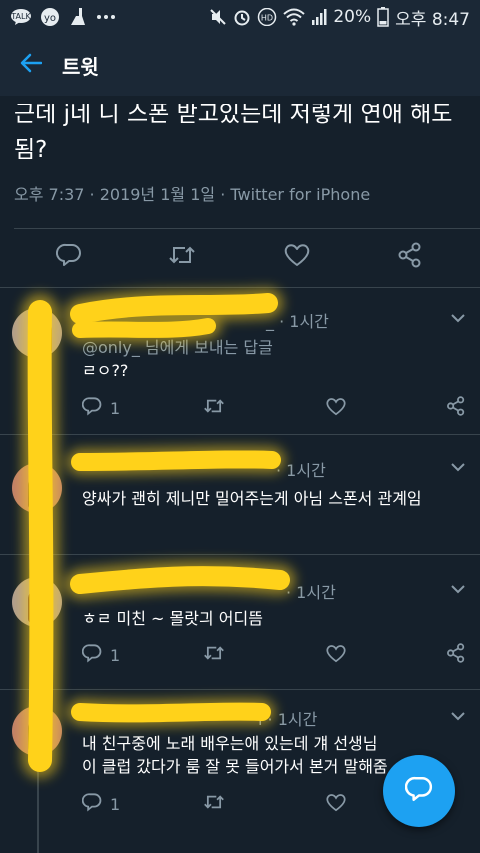  I want to click on battery-percent: 20%, so click(352, 17).